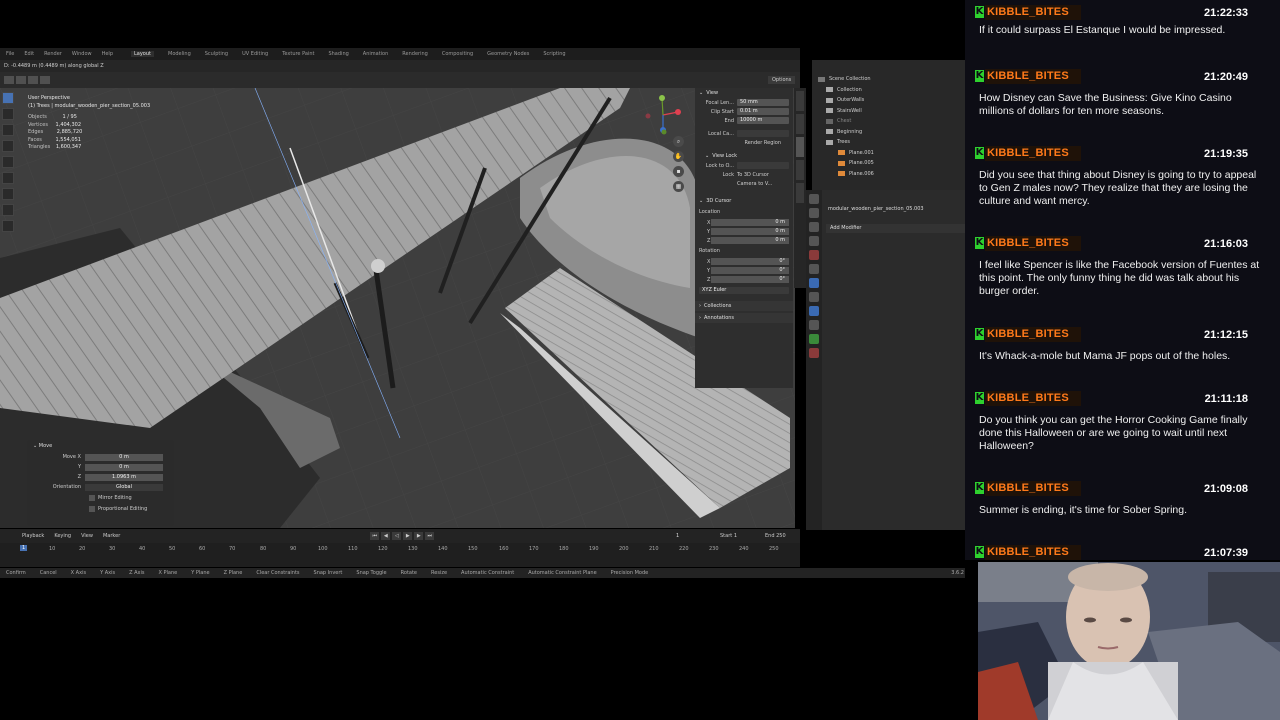 The height and width of the screenshot is (720, 1280). I want to click on timeline-playhead: 1, so click(24, 548).